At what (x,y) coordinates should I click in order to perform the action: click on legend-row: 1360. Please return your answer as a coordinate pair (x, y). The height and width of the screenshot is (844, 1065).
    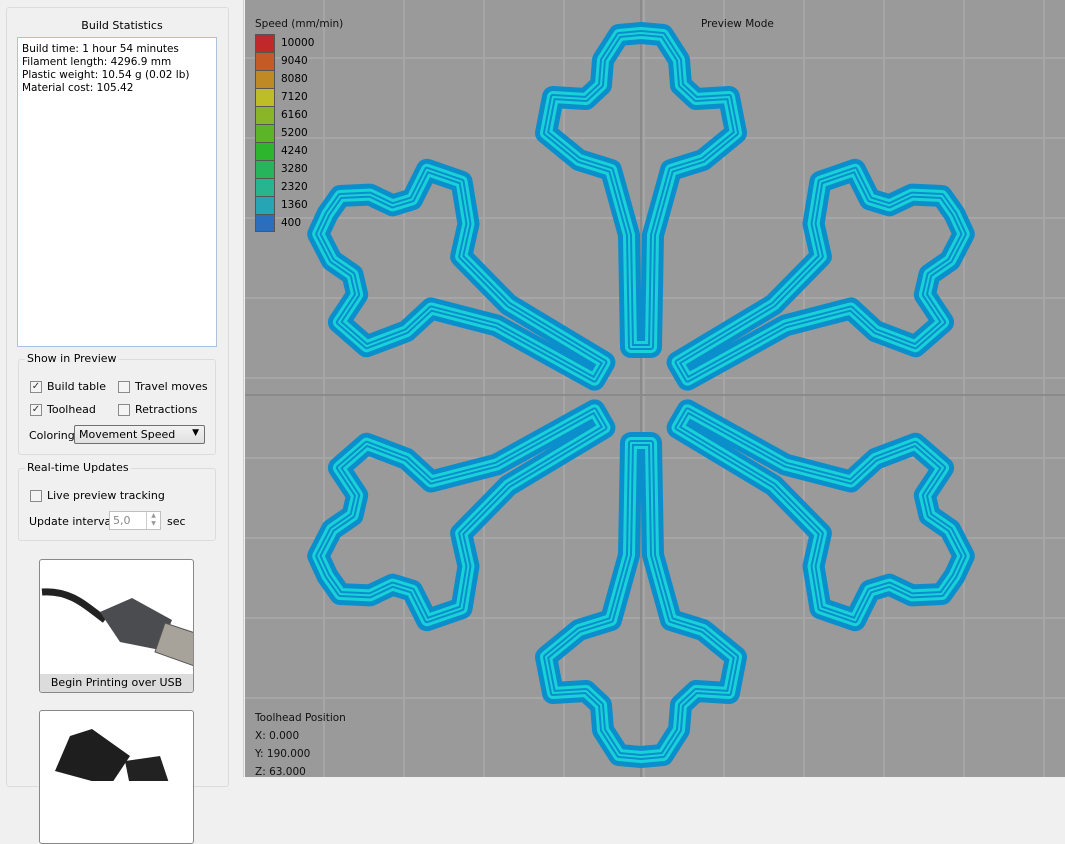
    Looking at the image, I should click on (284, 205).